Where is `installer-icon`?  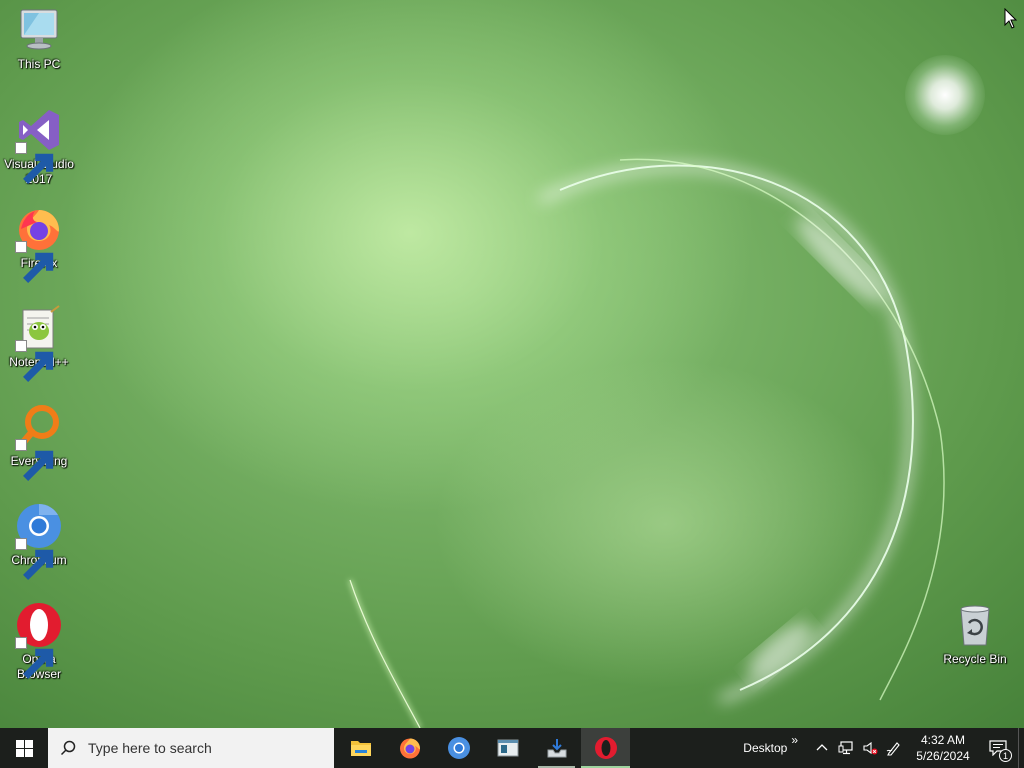
installer-icon is located at coordinates (556, 748).